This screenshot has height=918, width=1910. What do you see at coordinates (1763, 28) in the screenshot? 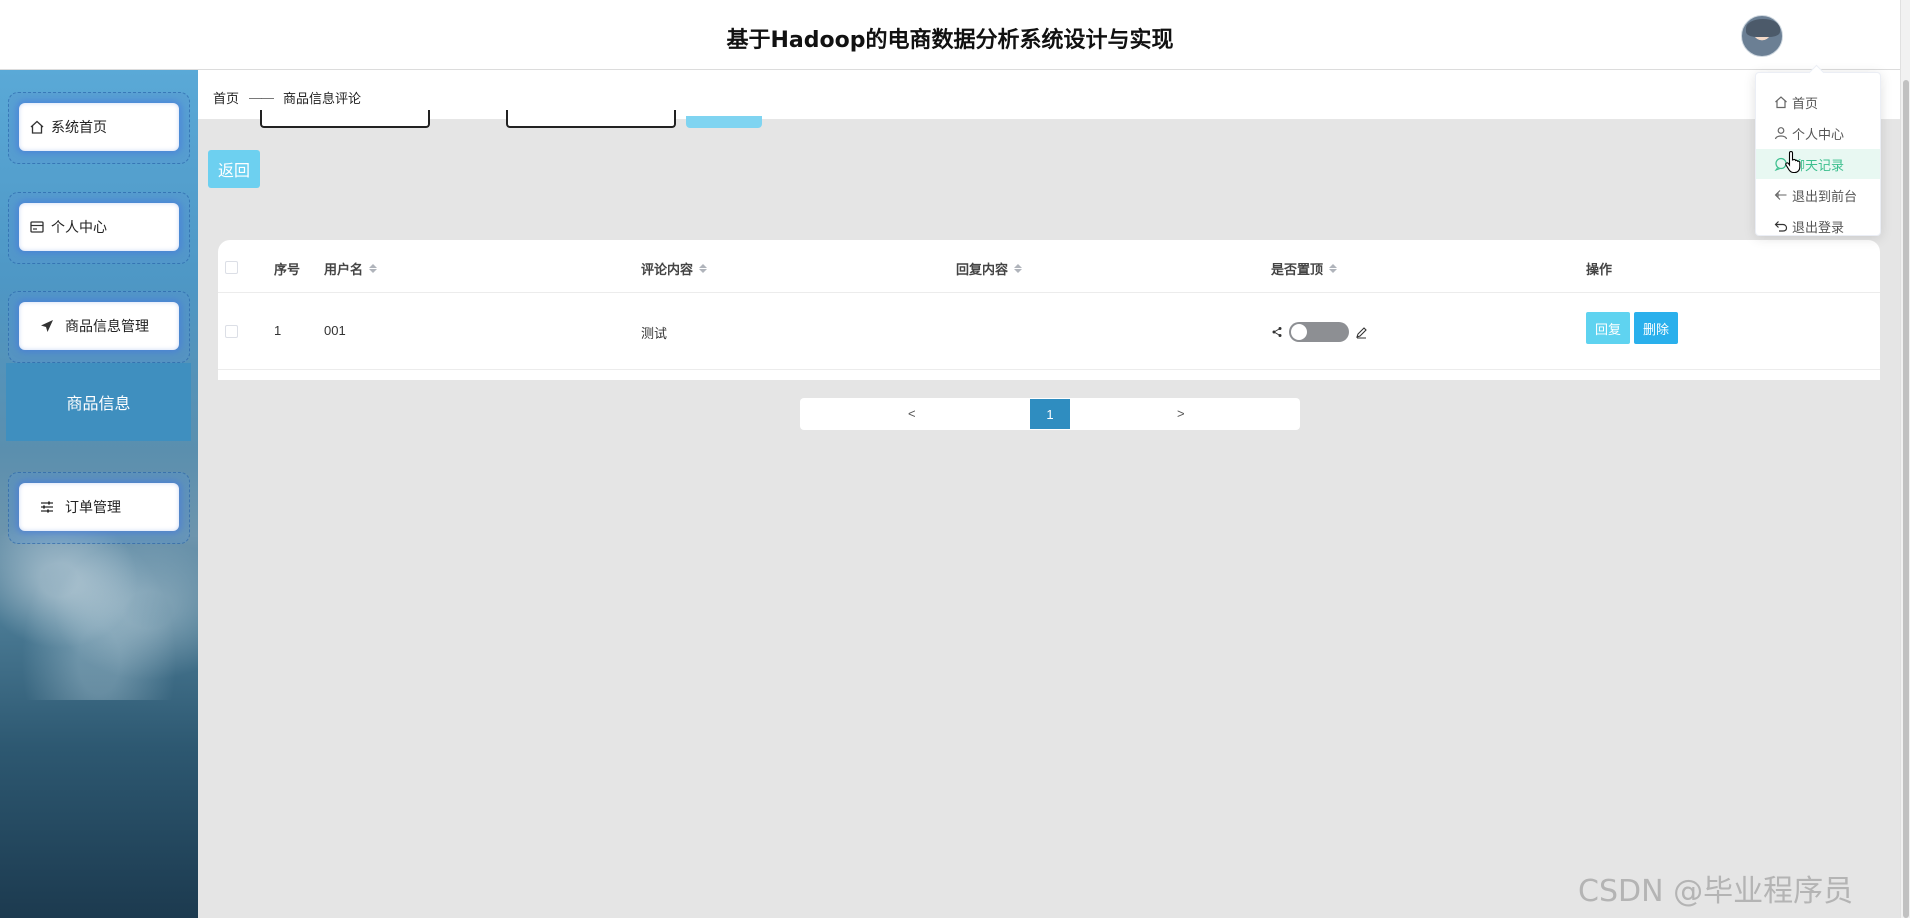
I see `avatar-hair` at bounding box center [1763, 28].